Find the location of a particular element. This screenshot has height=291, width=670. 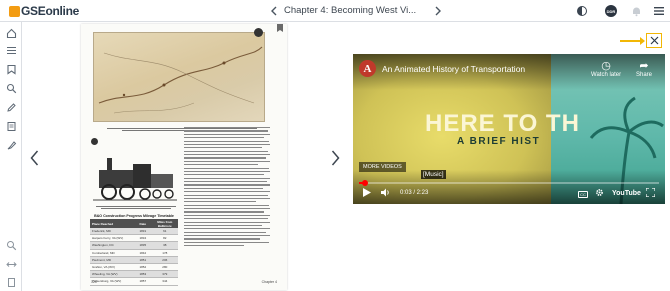

cell-place: Piedmont, MD is located at coordinates (102, 259).